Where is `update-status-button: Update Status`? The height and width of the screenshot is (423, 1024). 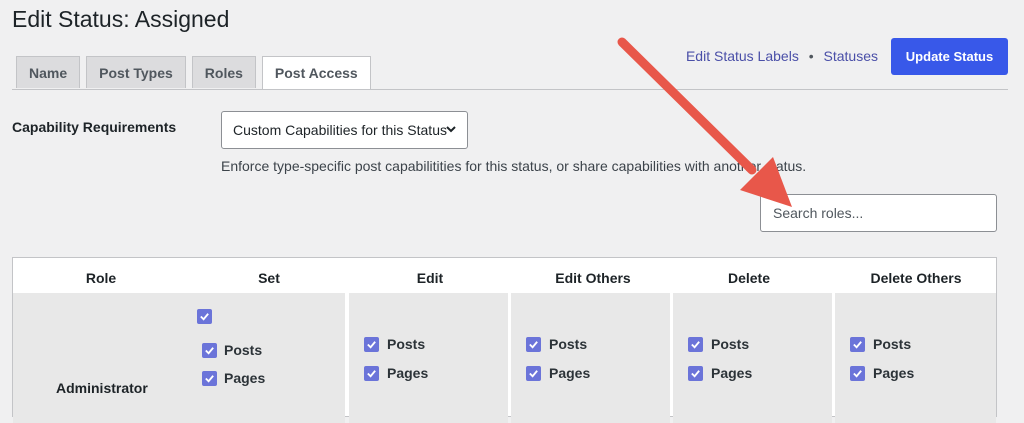 update-status-button: Update Status is located at coordinates (949, 56).